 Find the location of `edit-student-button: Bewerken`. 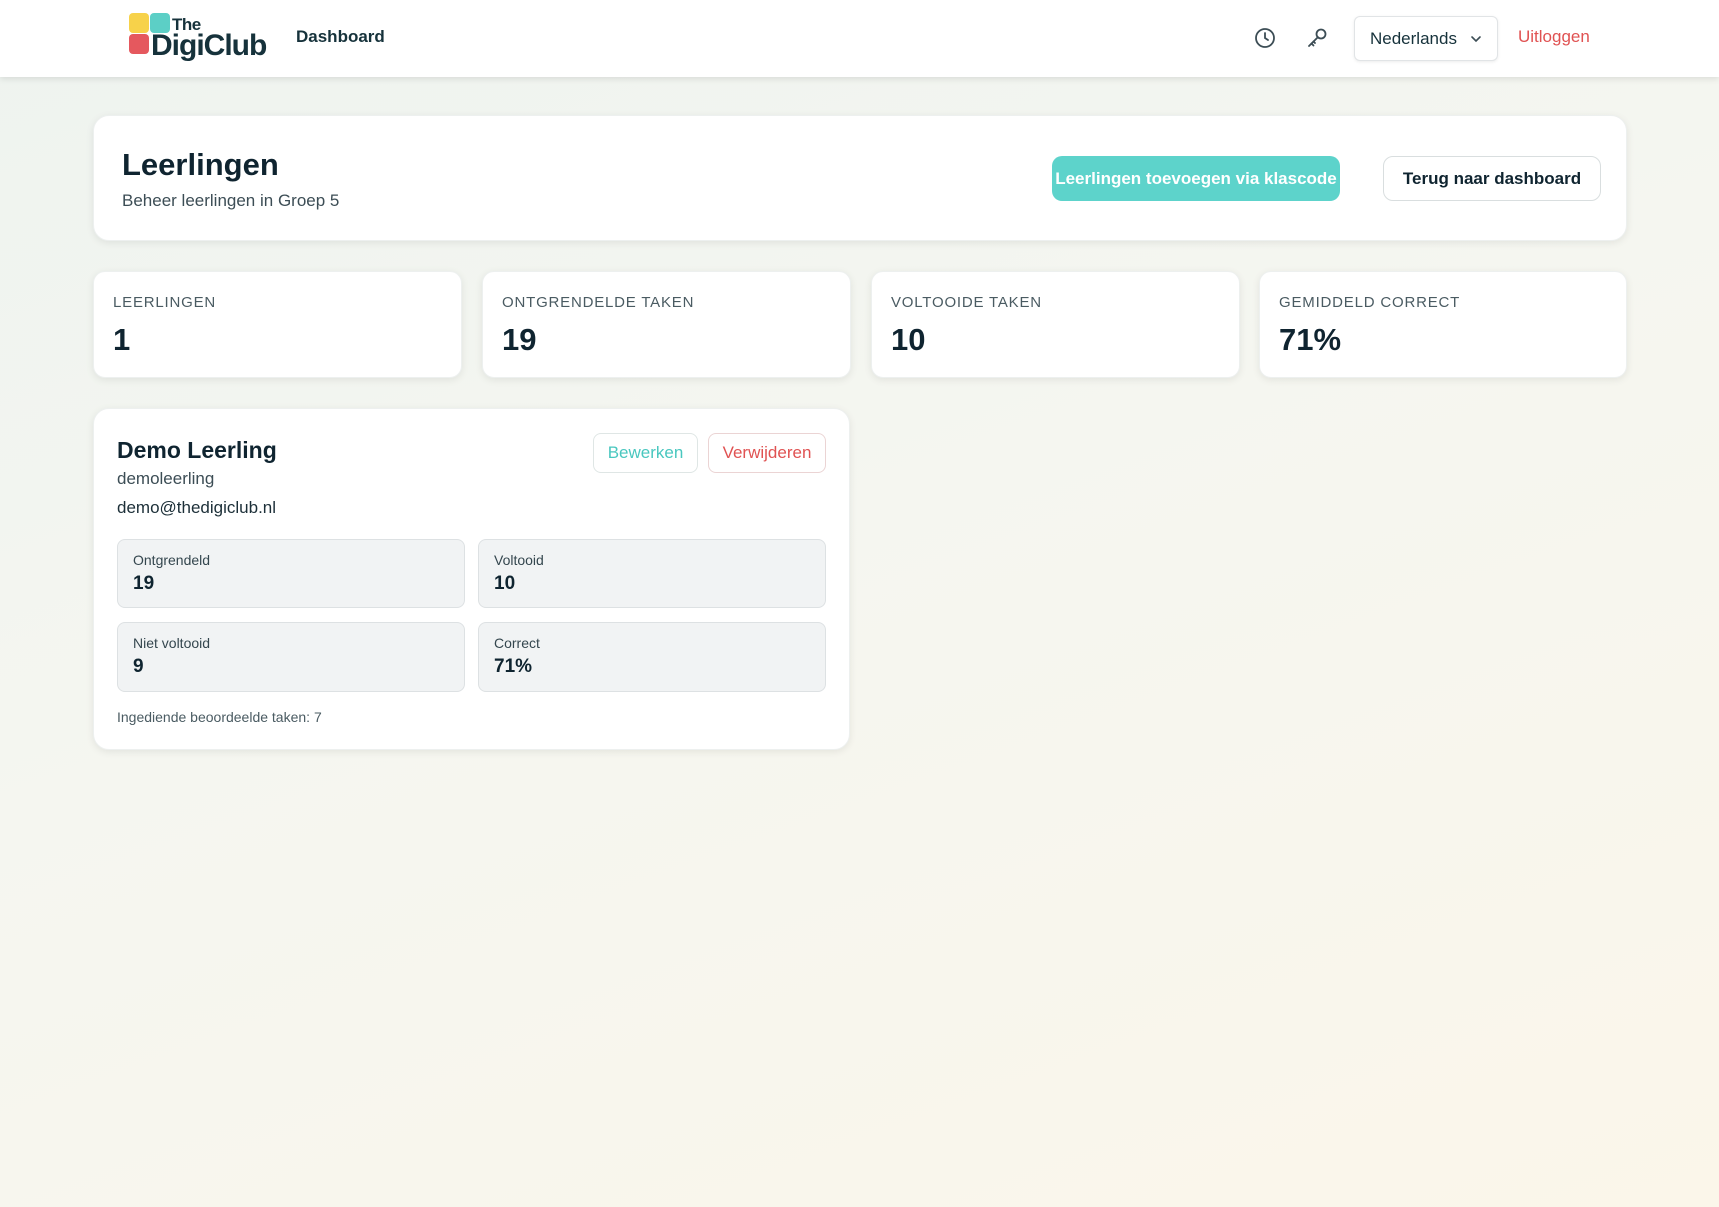

edit-student-button: Bewerken is located at coordinates (645, 453).